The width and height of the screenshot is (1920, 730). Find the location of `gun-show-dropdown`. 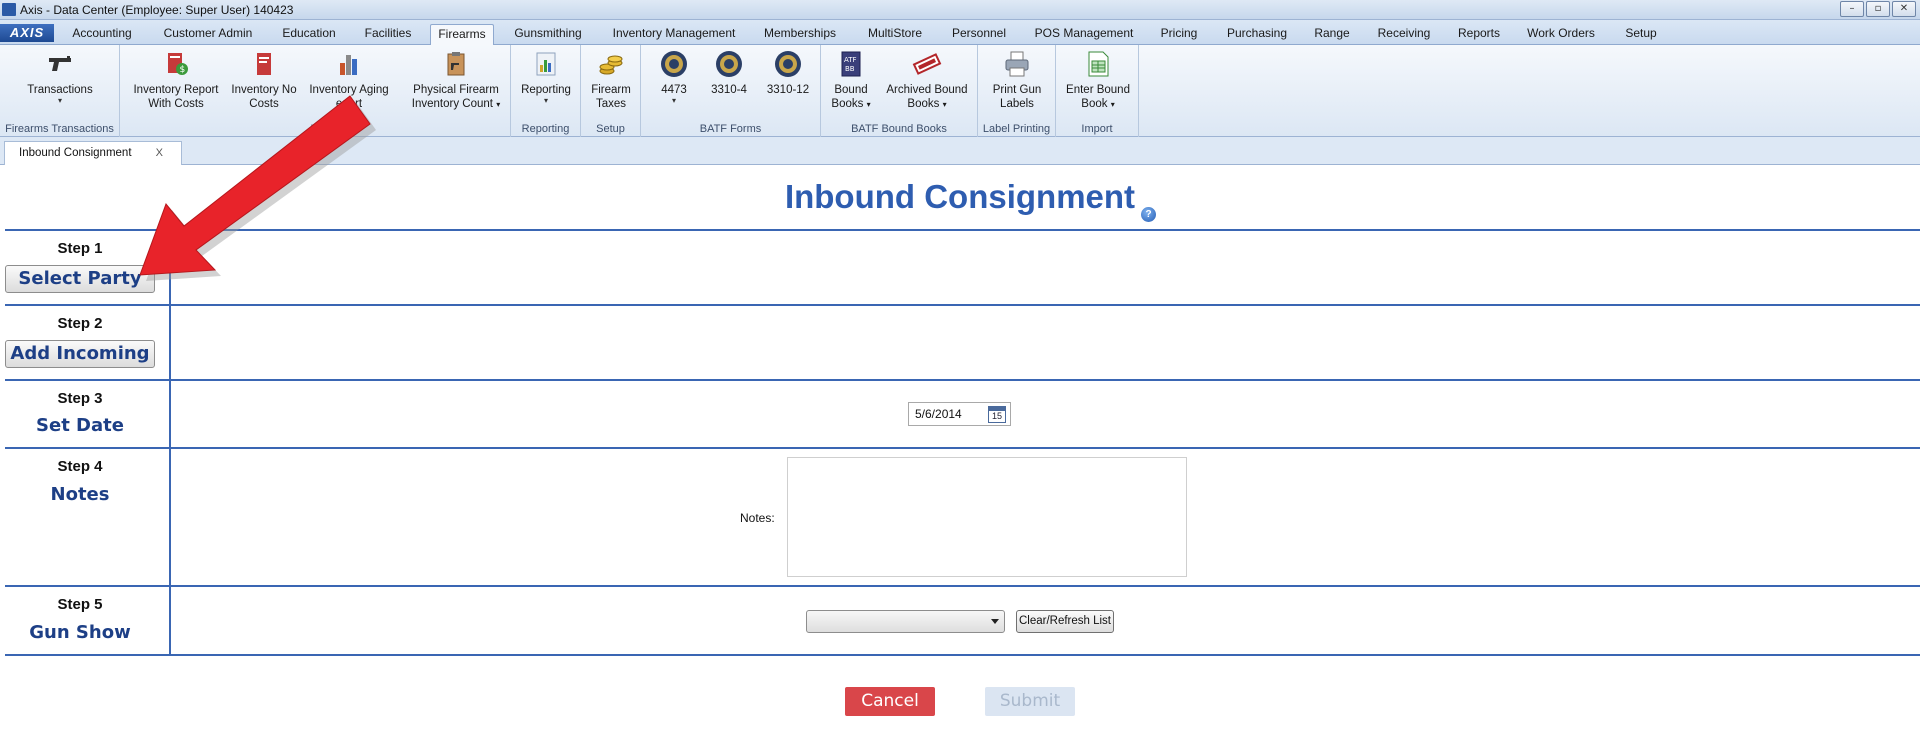

gun-show-dropdown is located at coordinates (905, 621).